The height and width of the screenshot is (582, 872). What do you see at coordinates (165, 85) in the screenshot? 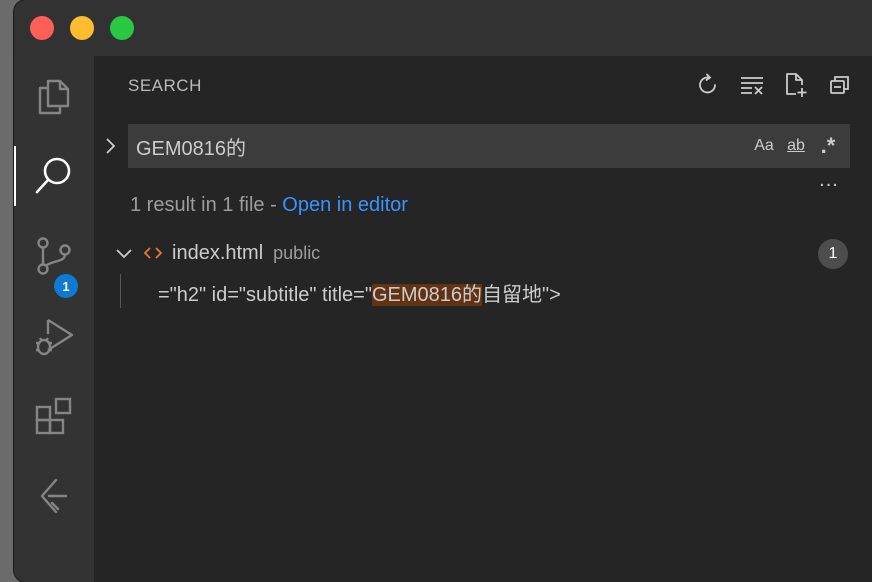
I see `sidebar-title: SEARCH` at bounding box center [165, 85].